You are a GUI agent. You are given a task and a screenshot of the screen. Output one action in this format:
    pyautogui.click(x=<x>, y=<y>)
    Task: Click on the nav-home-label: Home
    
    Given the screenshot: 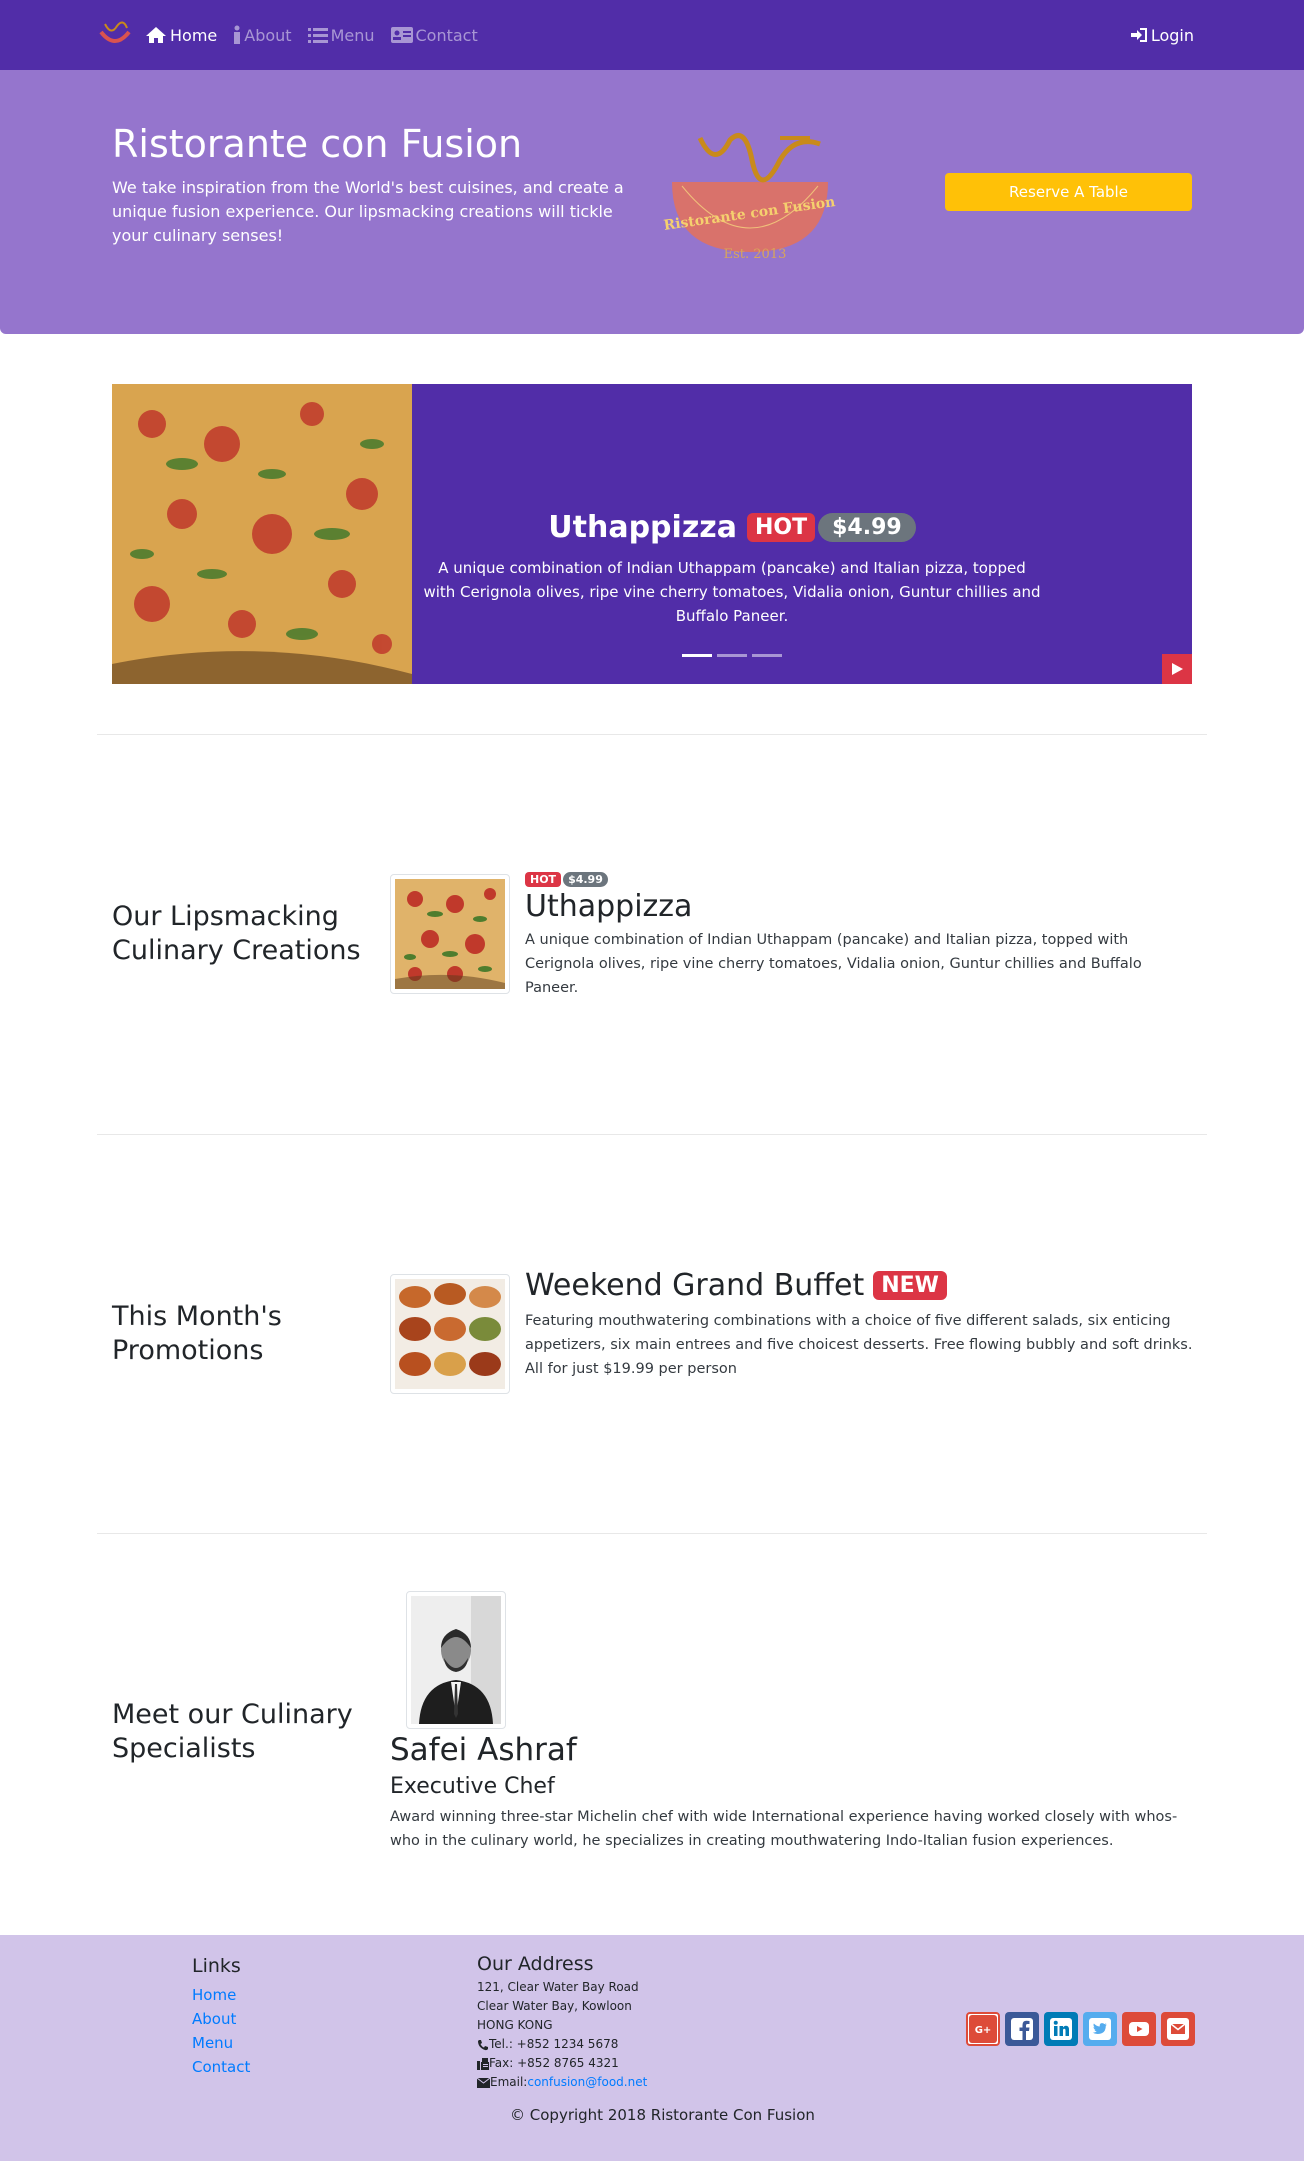 What is the action you would take?
    pyautogui.click(x=194, y=35)
    